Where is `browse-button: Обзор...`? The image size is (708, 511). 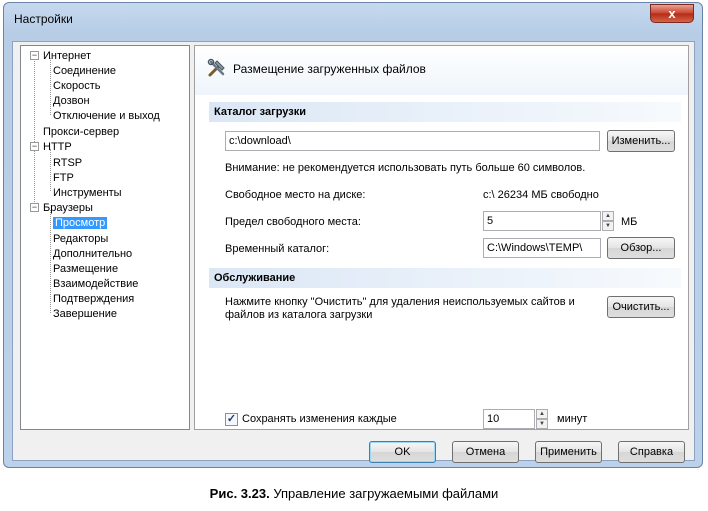
browse-button: Обзор... is located at coordinates (641, 248).